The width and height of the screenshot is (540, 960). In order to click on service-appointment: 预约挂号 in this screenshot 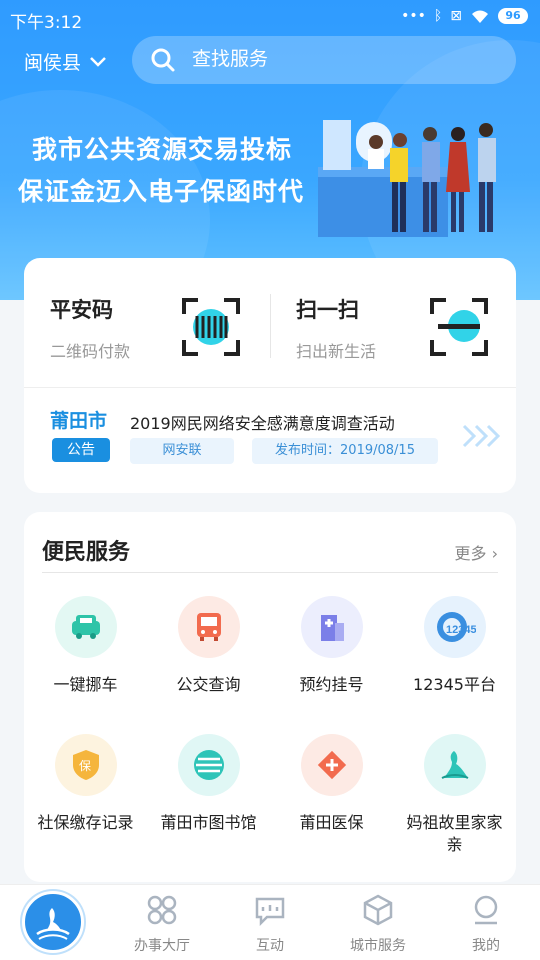, I will do `click(331, 646)`.